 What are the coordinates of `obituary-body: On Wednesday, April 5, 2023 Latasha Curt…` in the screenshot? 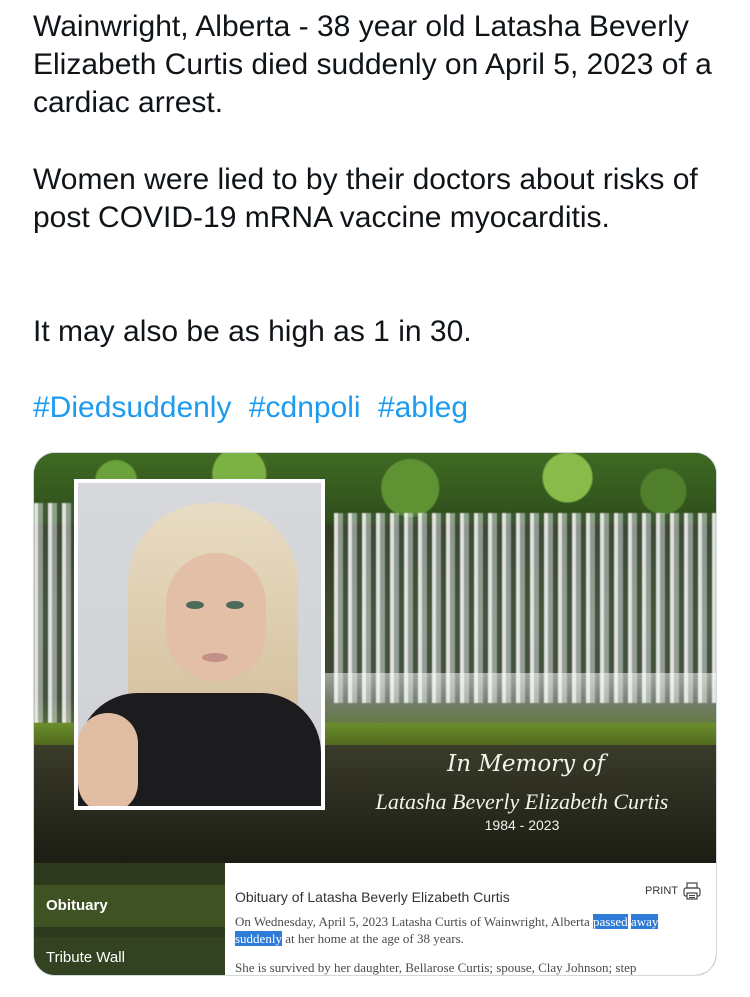 It's located at (447, 930).